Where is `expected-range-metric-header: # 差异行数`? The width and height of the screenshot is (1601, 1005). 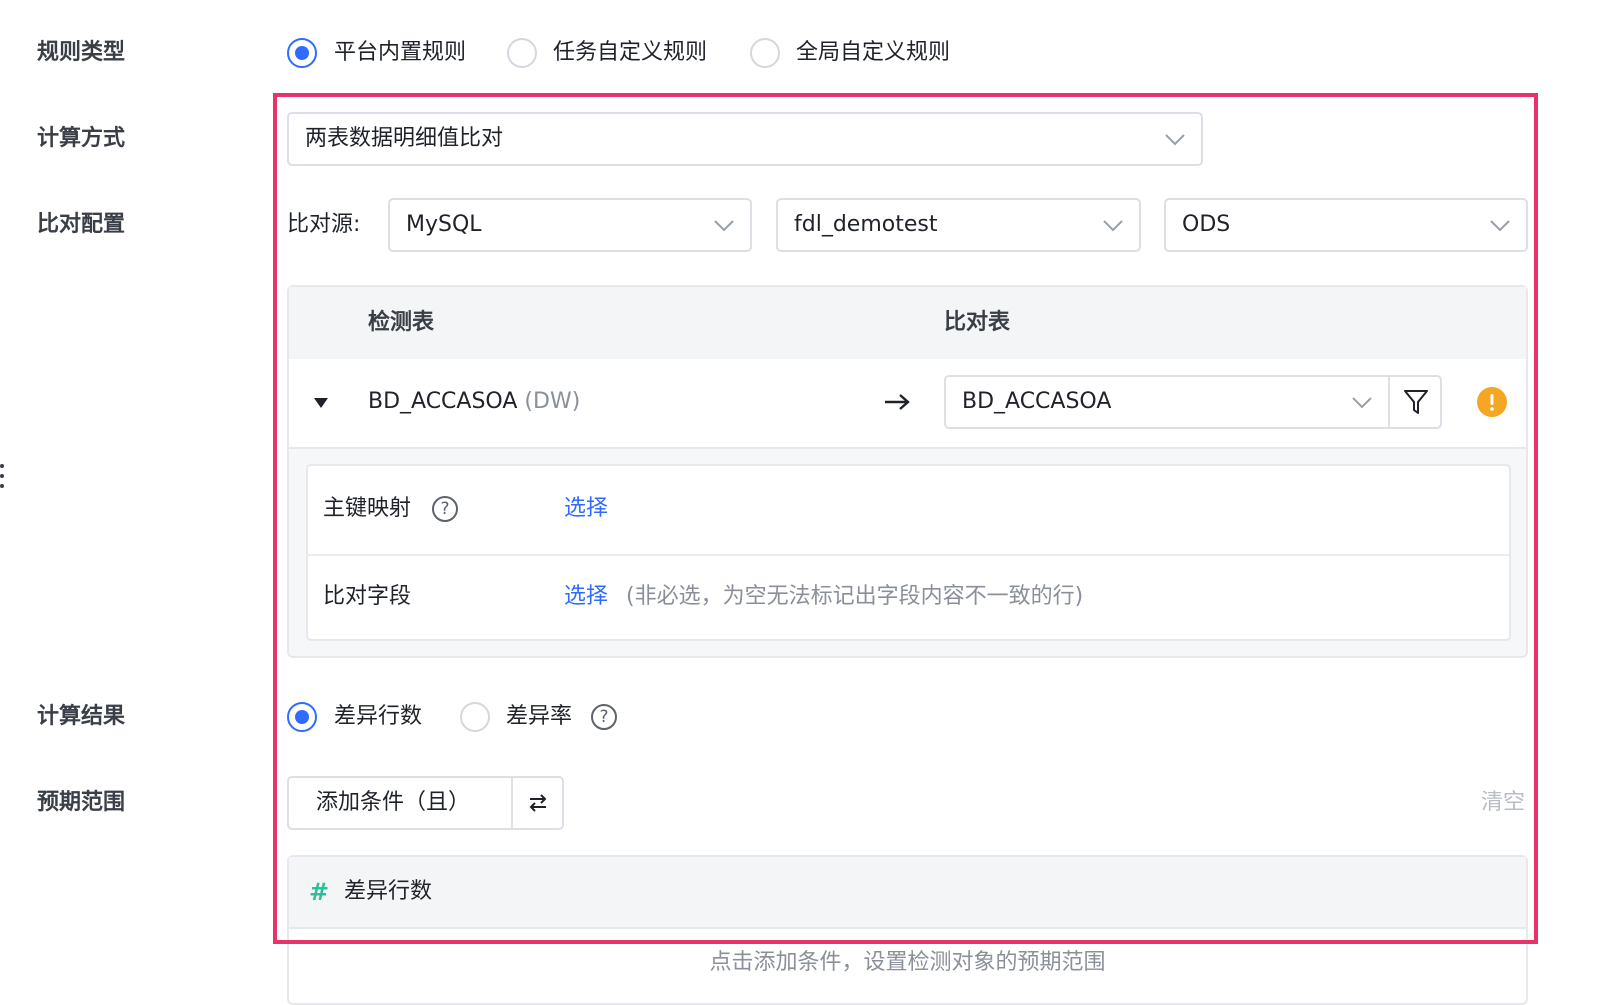
expected-range-metric-header: # 差异行数 is located at coordinates (907, 893).